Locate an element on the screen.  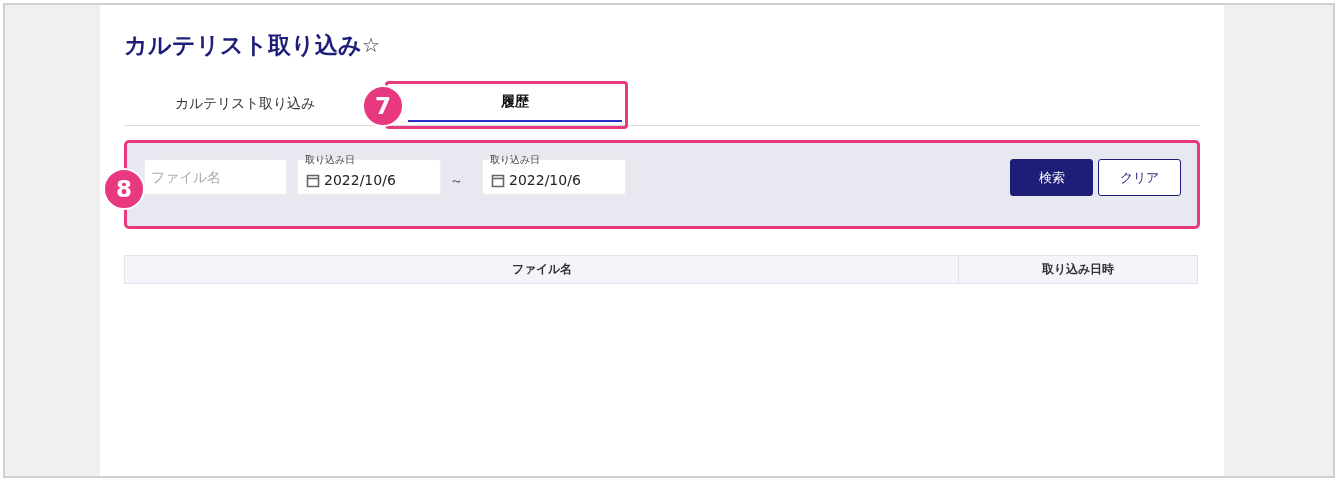
star-icon: ☆ is located at coordinates (371, 45).